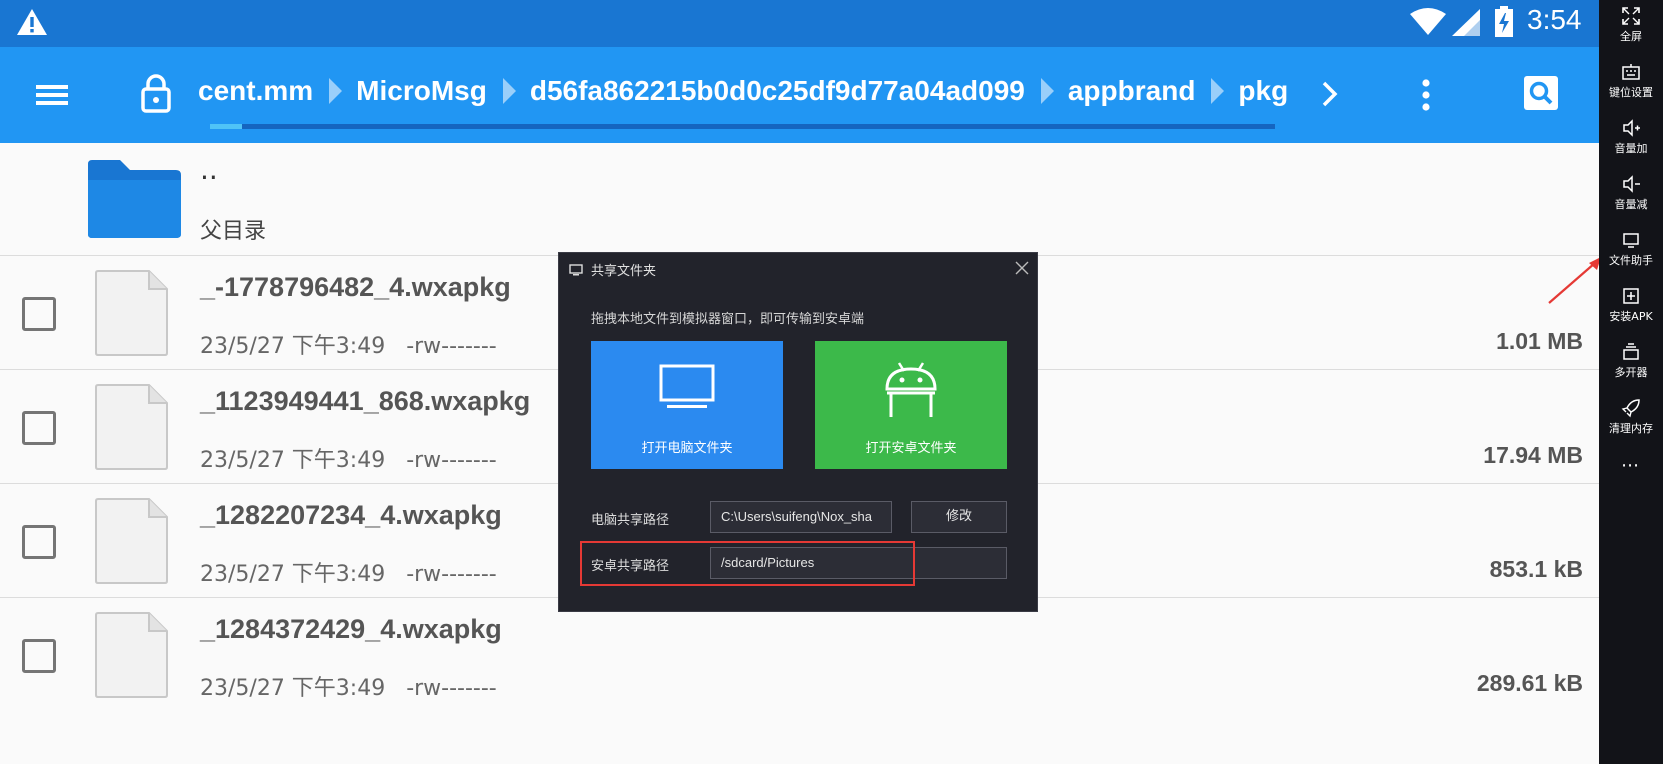  I want to click on pc-path-label: 电脑共享路径, so click(630, 520).